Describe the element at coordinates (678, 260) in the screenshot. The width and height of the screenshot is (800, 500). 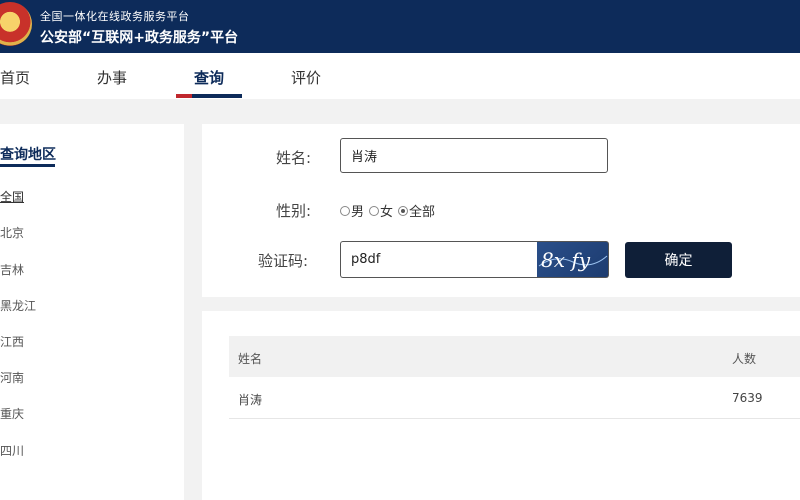
I see `confirm-button: 确定` at that location.